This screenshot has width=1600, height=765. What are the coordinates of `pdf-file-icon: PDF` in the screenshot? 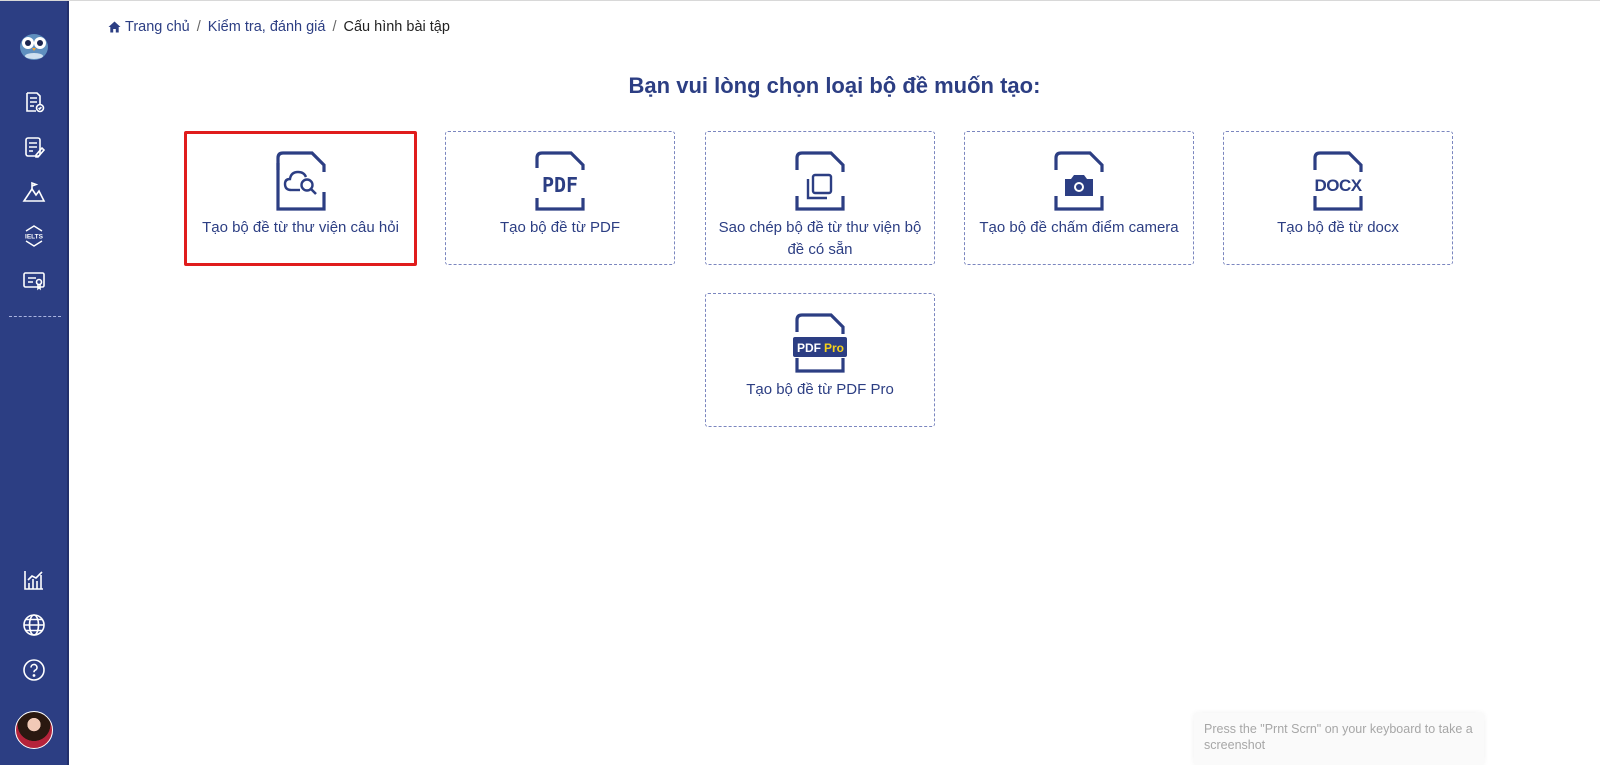 It's located at (560, 181).